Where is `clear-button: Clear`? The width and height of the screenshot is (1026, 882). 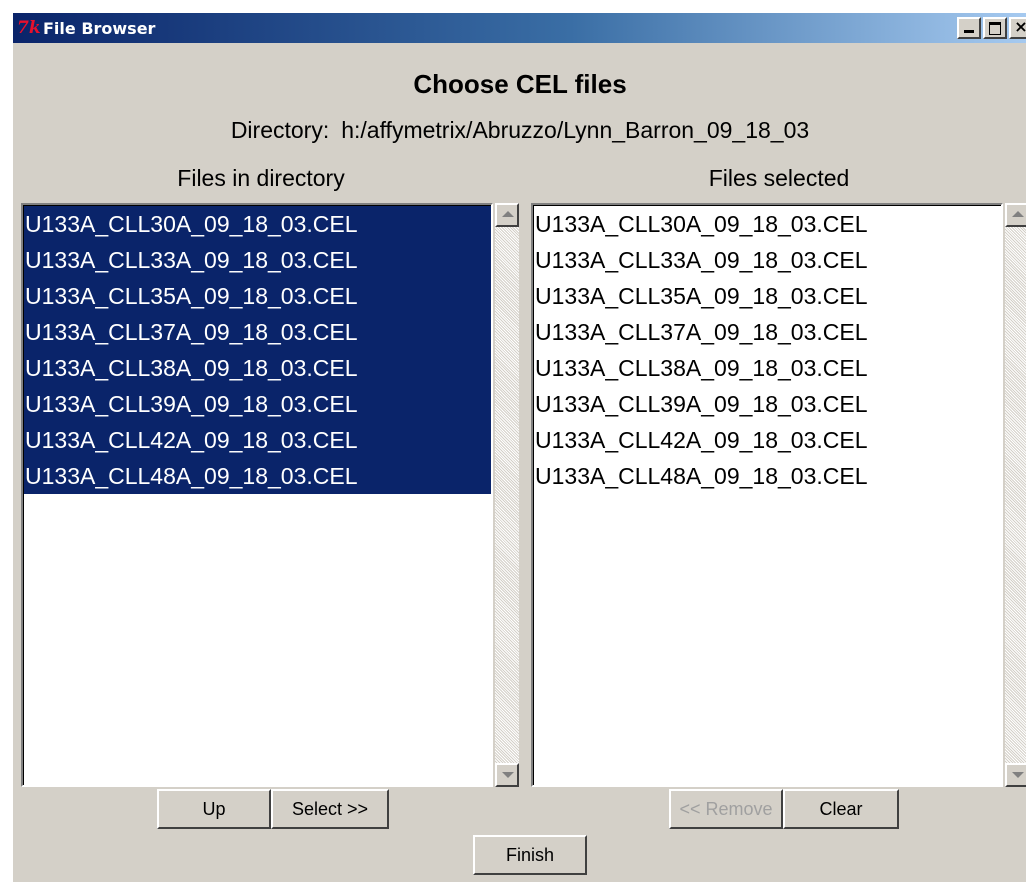 clear-button: Clear is located at coordinates (841, 809).